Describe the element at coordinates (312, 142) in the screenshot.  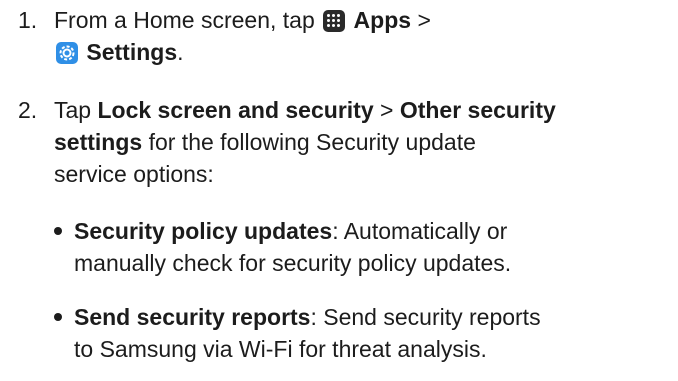
I see `step-text: for the following Security update` at that location.